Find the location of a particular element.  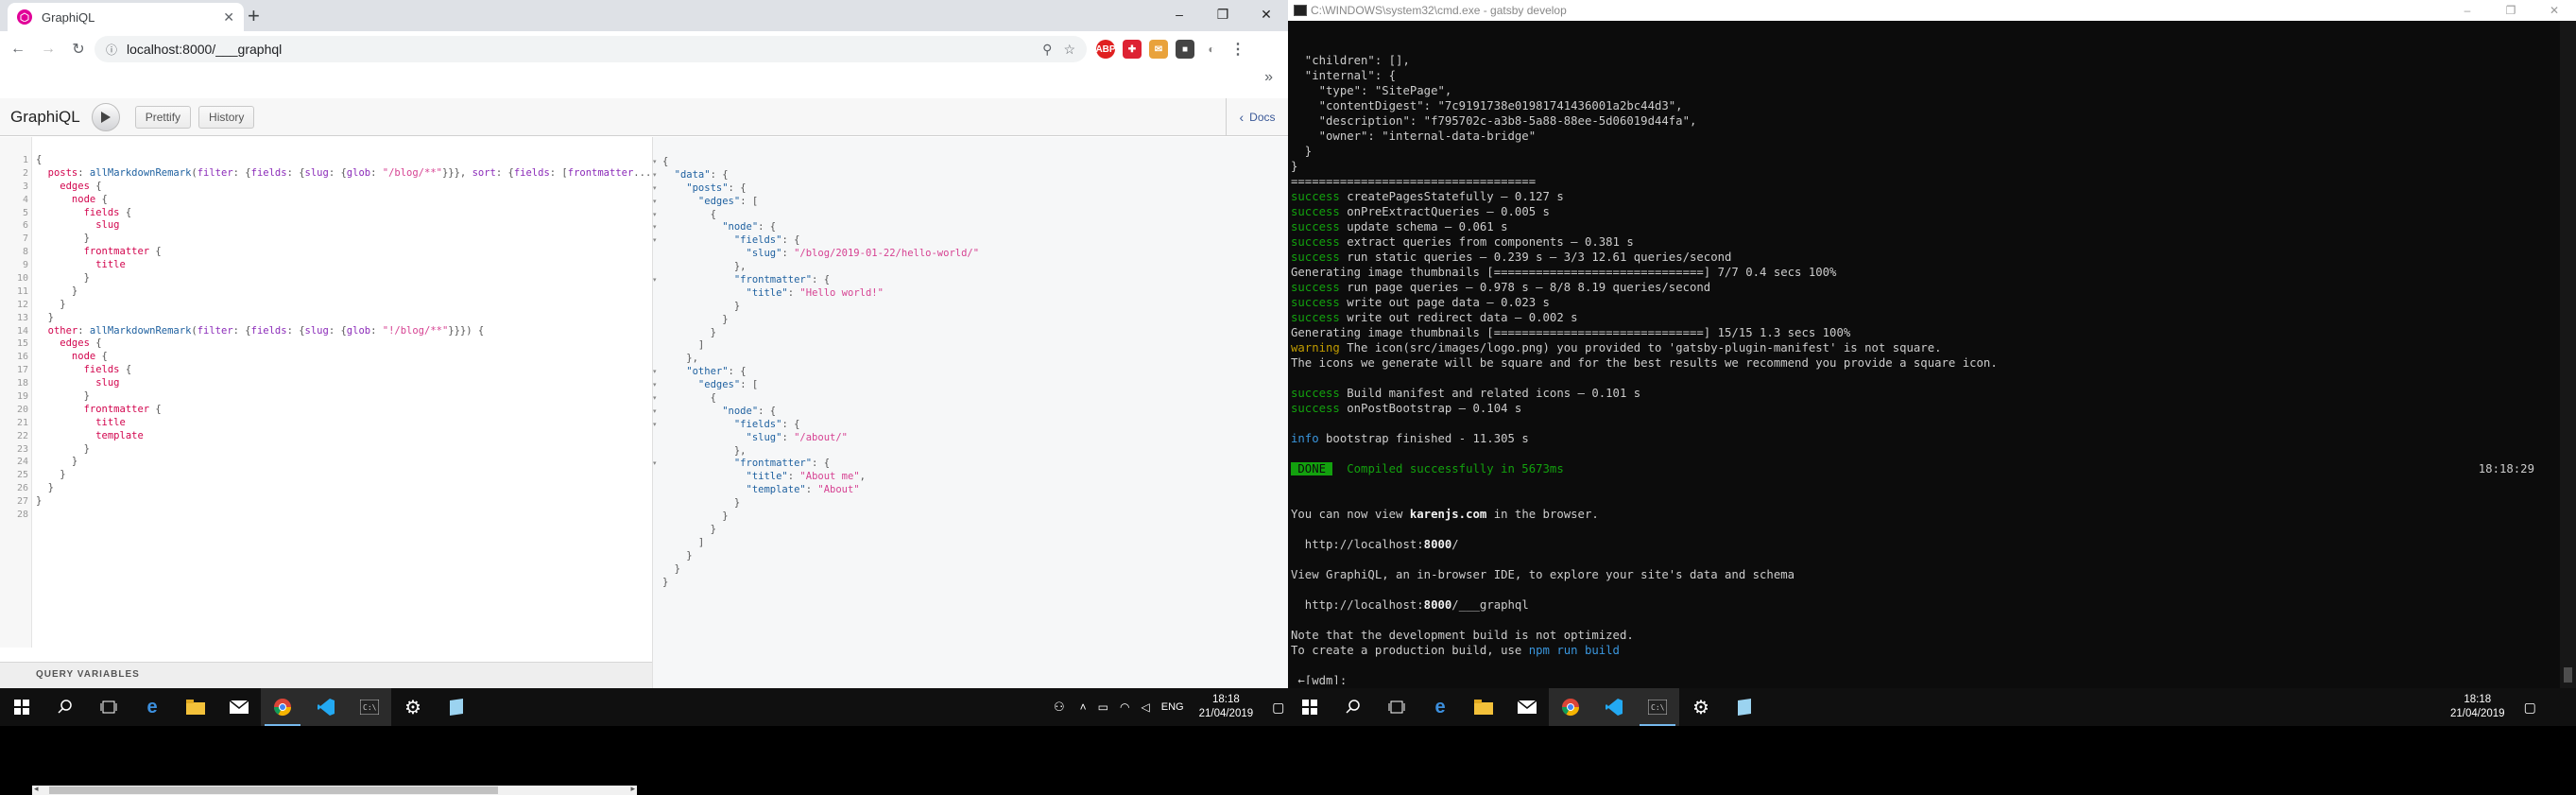

bookmark-star-icon: ☆ is located at coordinates (1069, 50).